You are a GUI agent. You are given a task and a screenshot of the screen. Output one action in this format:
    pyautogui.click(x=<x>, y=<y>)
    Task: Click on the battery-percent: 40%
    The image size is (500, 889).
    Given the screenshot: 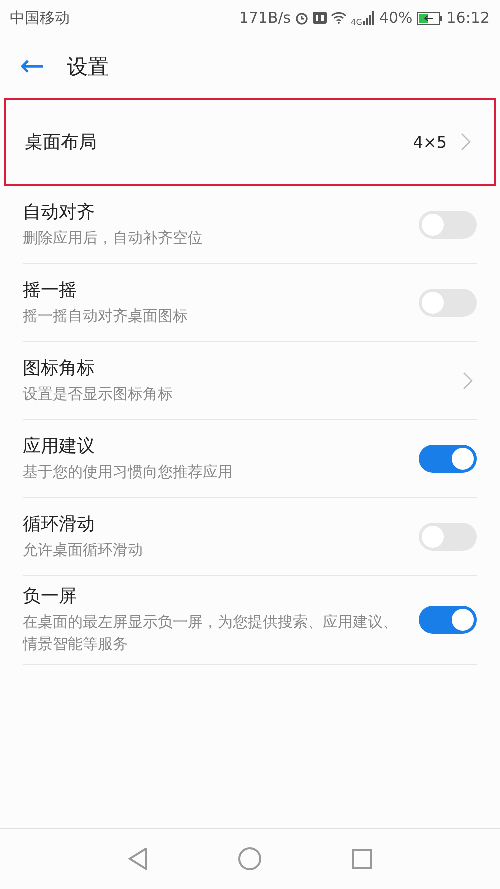 What is the action you would take?
    pyautogui.click(x=396, y=18)
    